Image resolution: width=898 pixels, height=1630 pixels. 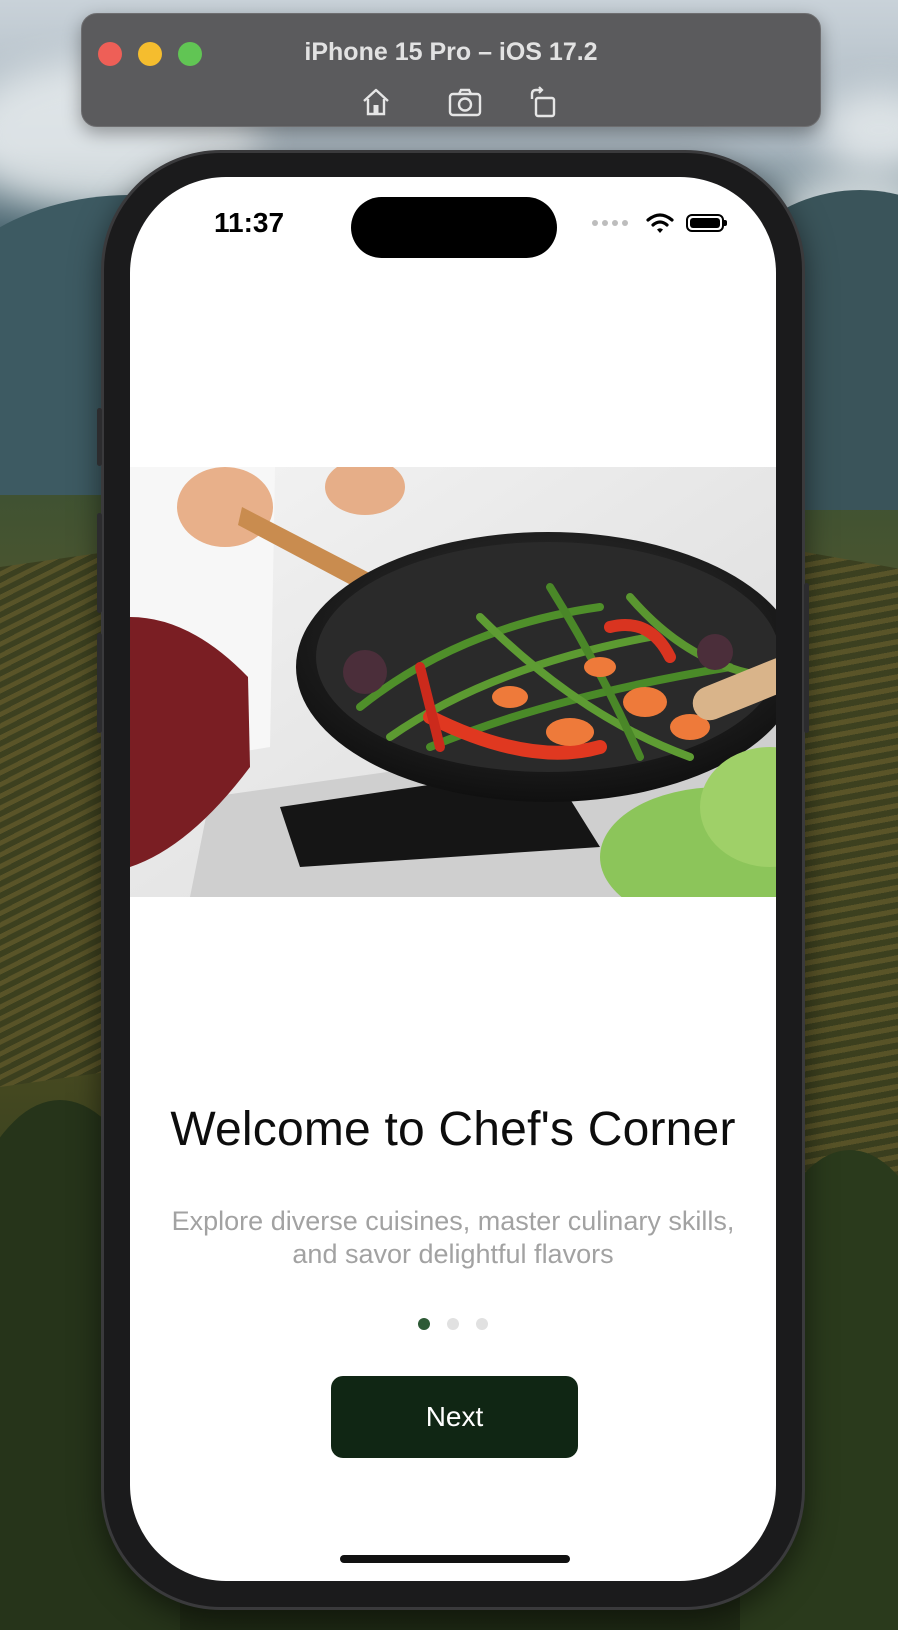 I want to click on screenshot-icon, so click(x=465, y=102).